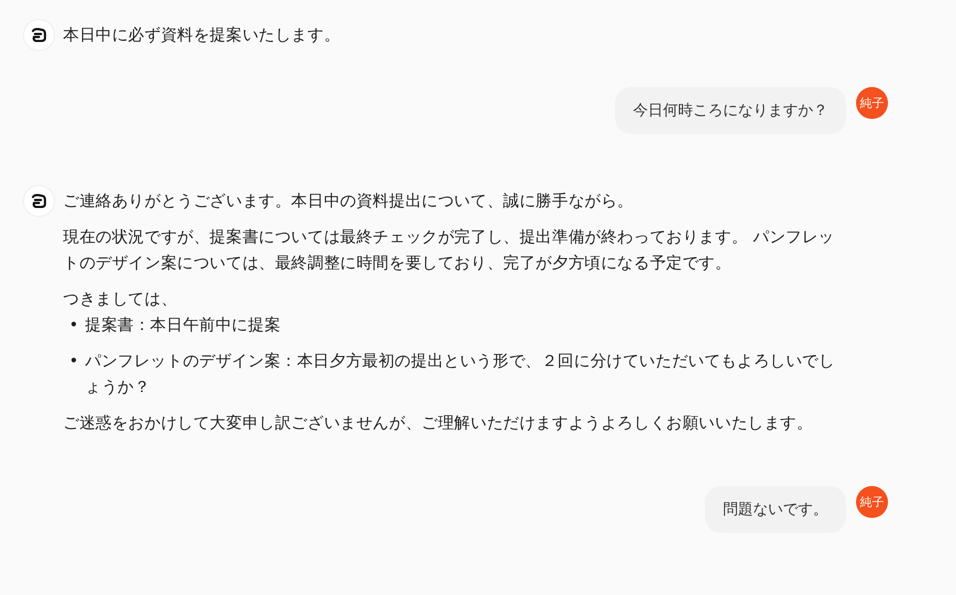  I want to click on message-bubble: 今日何時ころになりますか？, so click(730, 110).